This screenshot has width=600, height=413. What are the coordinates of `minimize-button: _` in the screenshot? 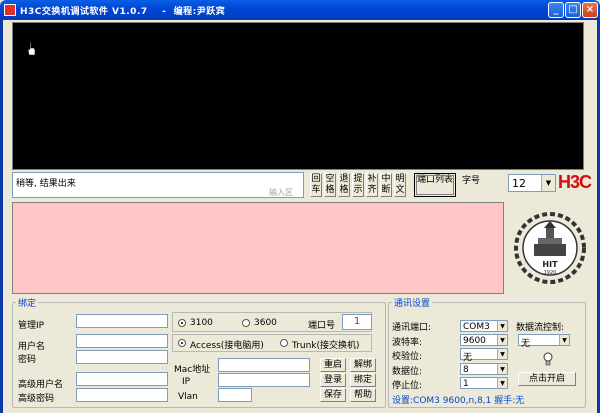 It's located at (556, 10).